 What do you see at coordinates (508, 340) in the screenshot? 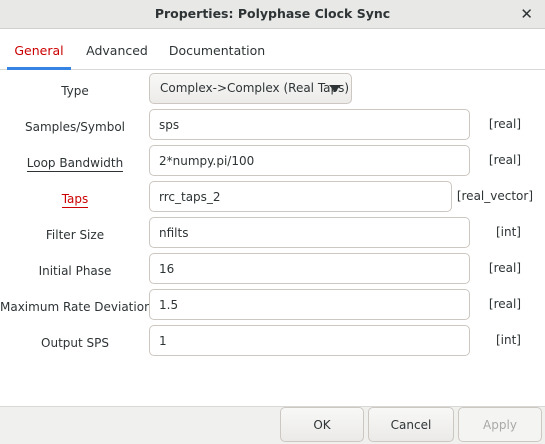
I see `output-sps-type: [int]` at bounding box center [508, 340].